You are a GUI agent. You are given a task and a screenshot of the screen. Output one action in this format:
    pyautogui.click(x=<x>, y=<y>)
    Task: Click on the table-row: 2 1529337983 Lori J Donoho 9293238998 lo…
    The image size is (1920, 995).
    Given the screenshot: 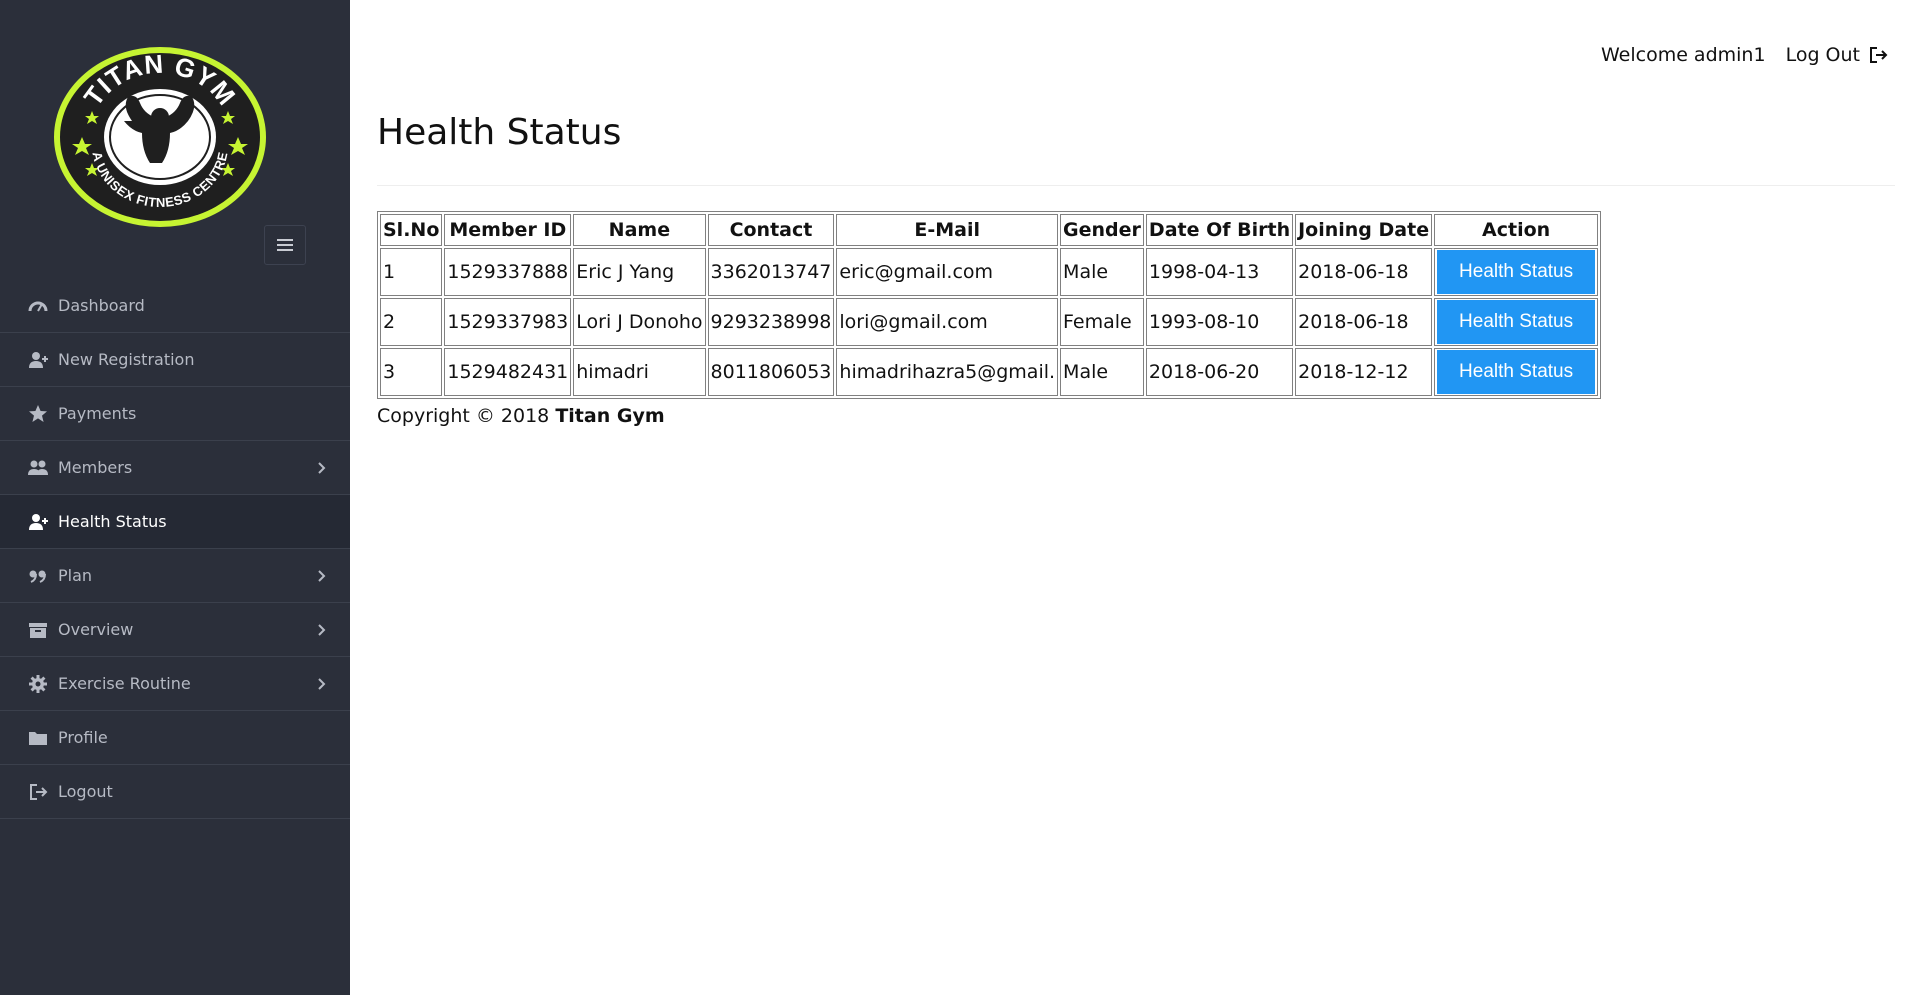 What is the action you would take?
    pyautogui.click(x=989, y=322)
    